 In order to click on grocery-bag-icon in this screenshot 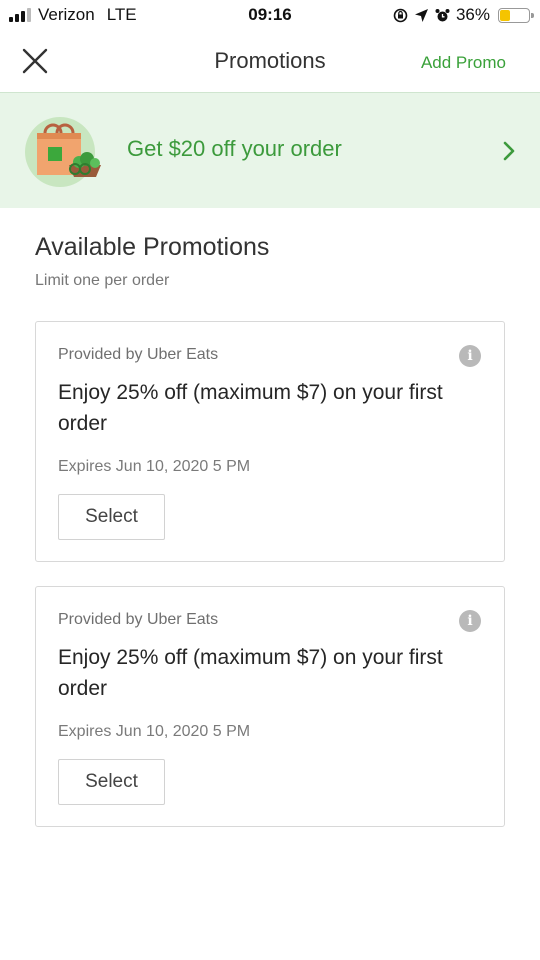, I will do `click(63, 152)`.